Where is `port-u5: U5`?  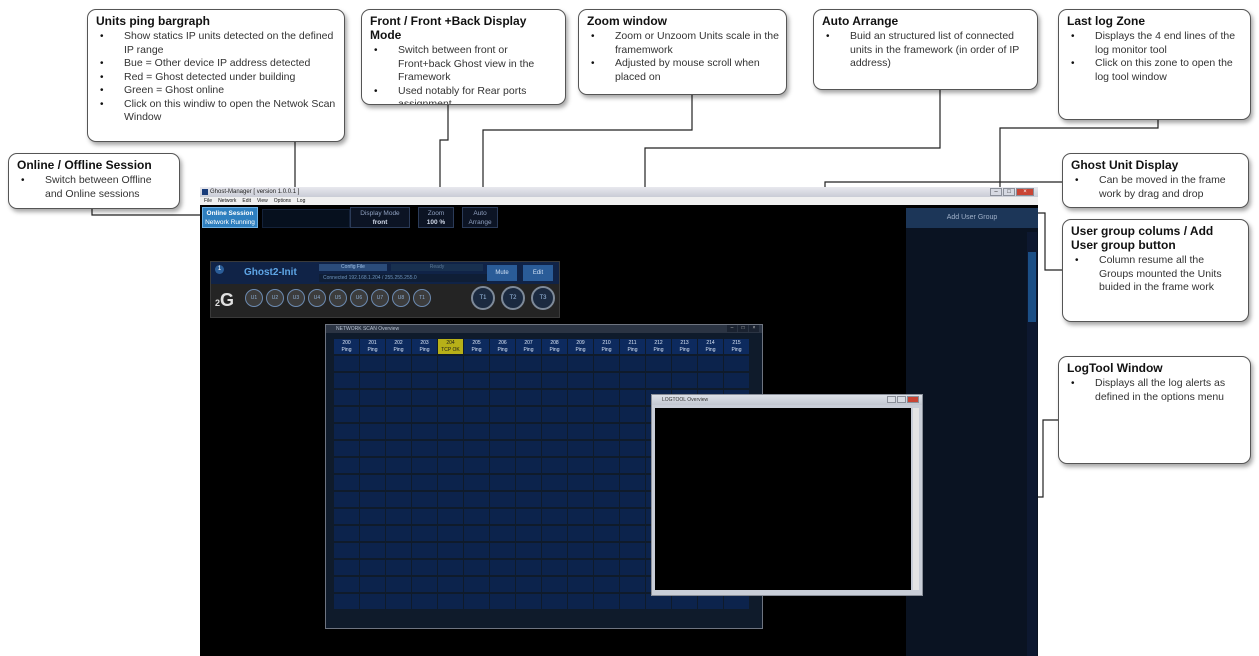
port-u5: U5 is located at coordinates (338, 298).